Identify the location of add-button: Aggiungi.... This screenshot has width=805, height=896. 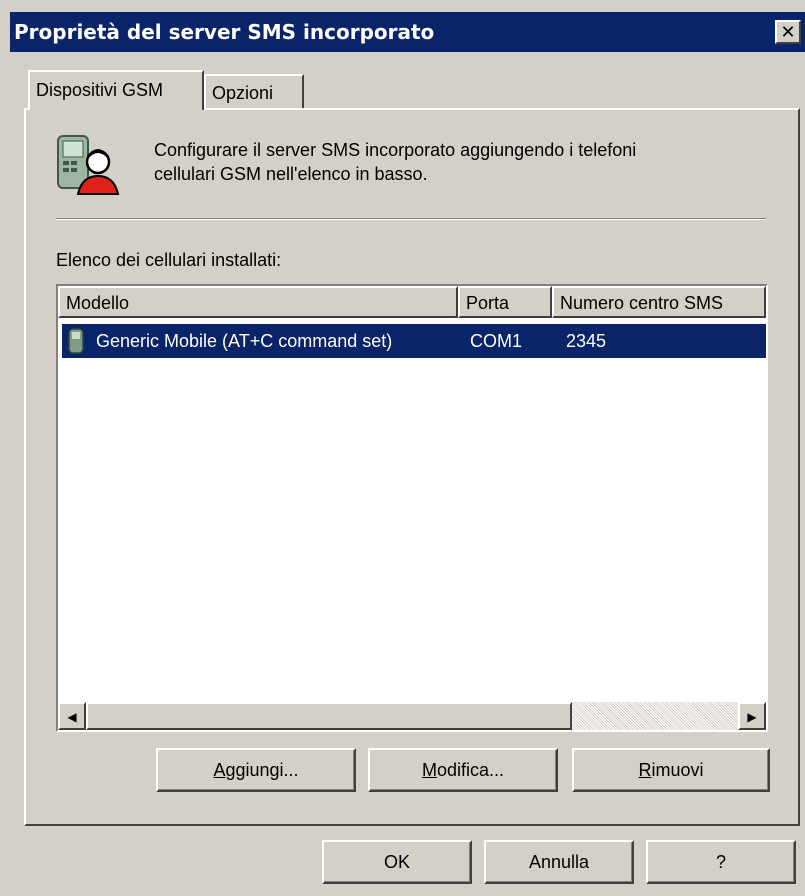
(256, 770).